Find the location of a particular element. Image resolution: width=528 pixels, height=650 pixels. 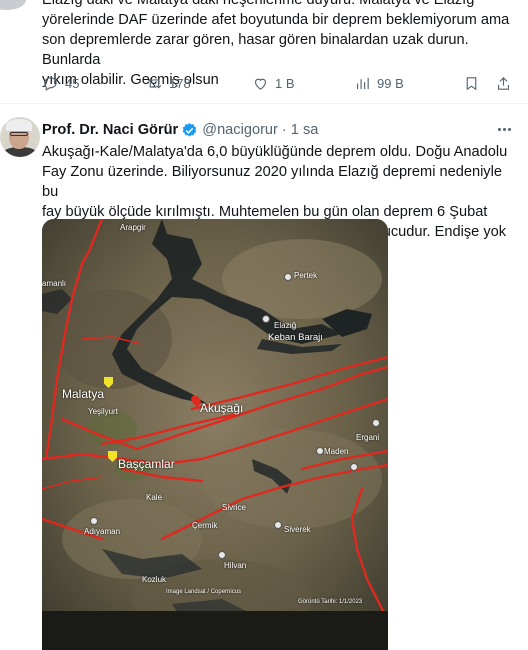

map-label-maden: Maden is located at coordinates (336, 451).